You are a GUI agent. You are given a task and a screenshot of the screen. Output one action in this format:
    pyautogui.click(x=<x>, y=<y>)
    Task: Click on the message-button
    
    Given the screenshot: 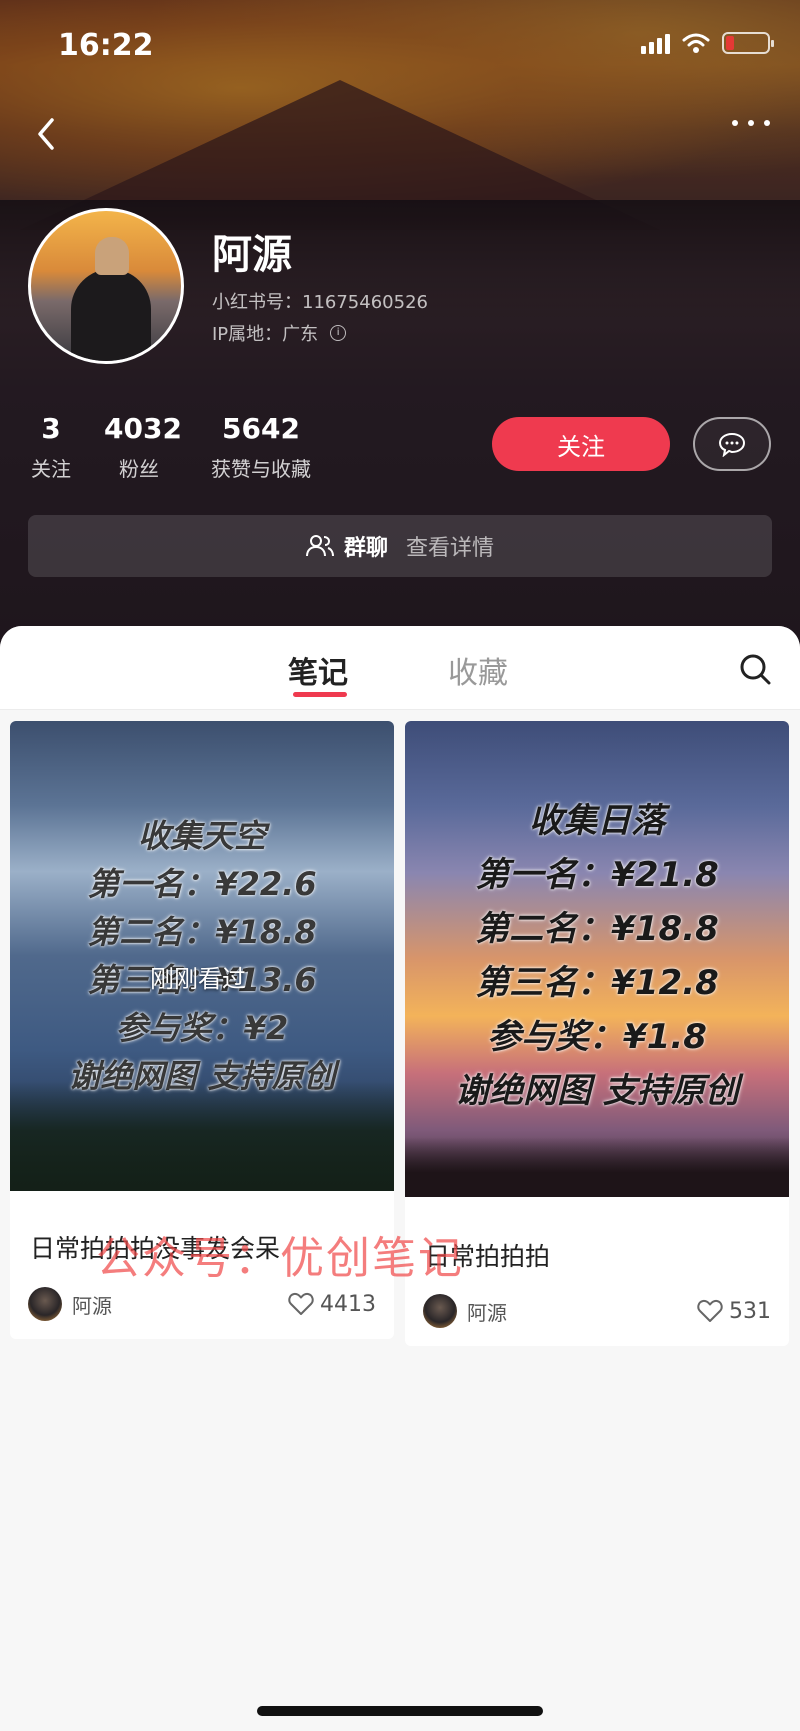 What is the action you would take?
    pyautogui.click(x=732, y=444)
    